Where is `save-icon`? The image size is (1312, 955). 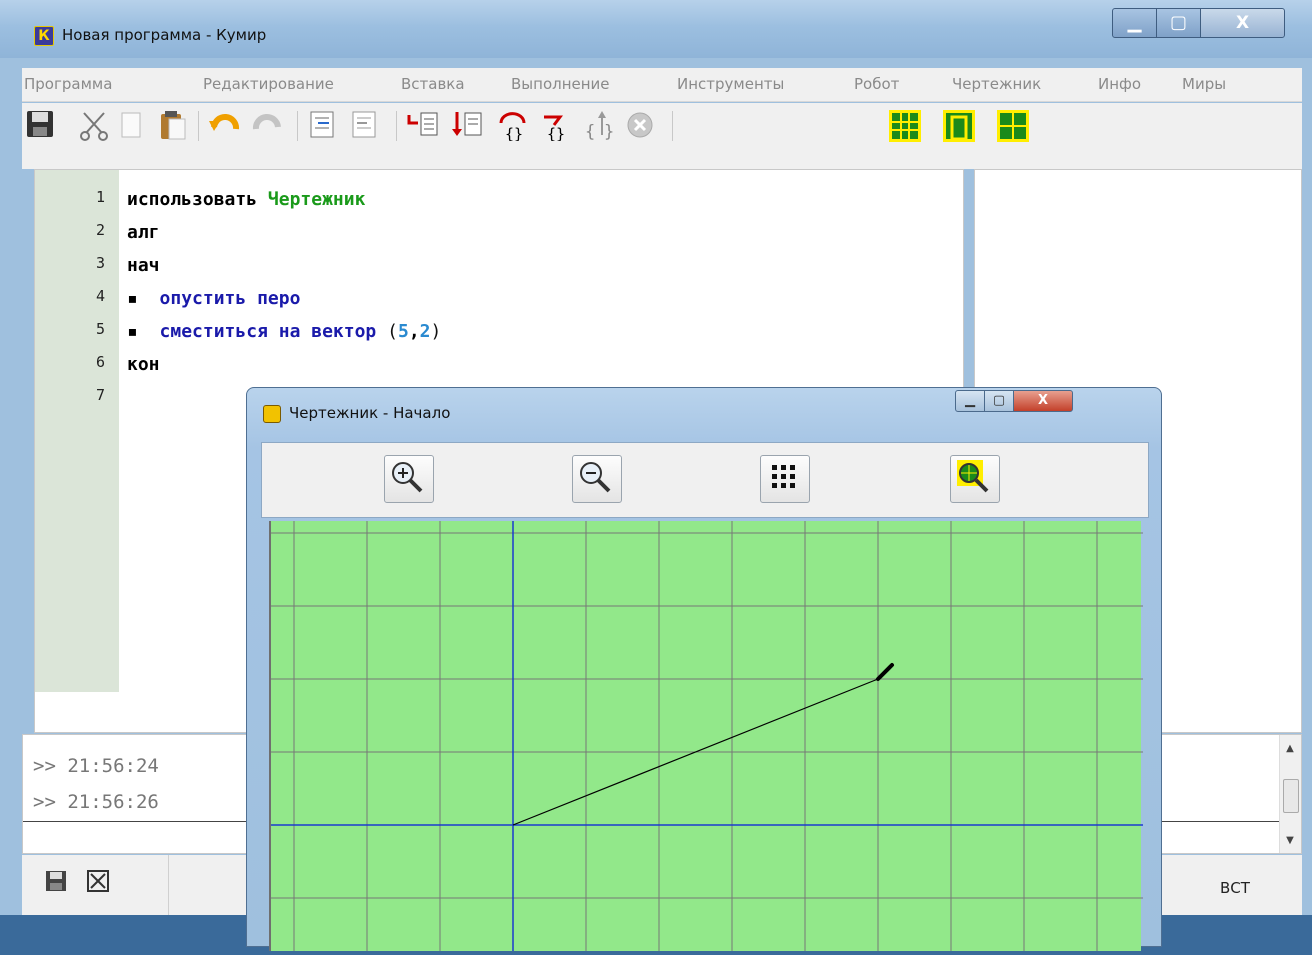
save-icon is located at coordinates (40, 125).